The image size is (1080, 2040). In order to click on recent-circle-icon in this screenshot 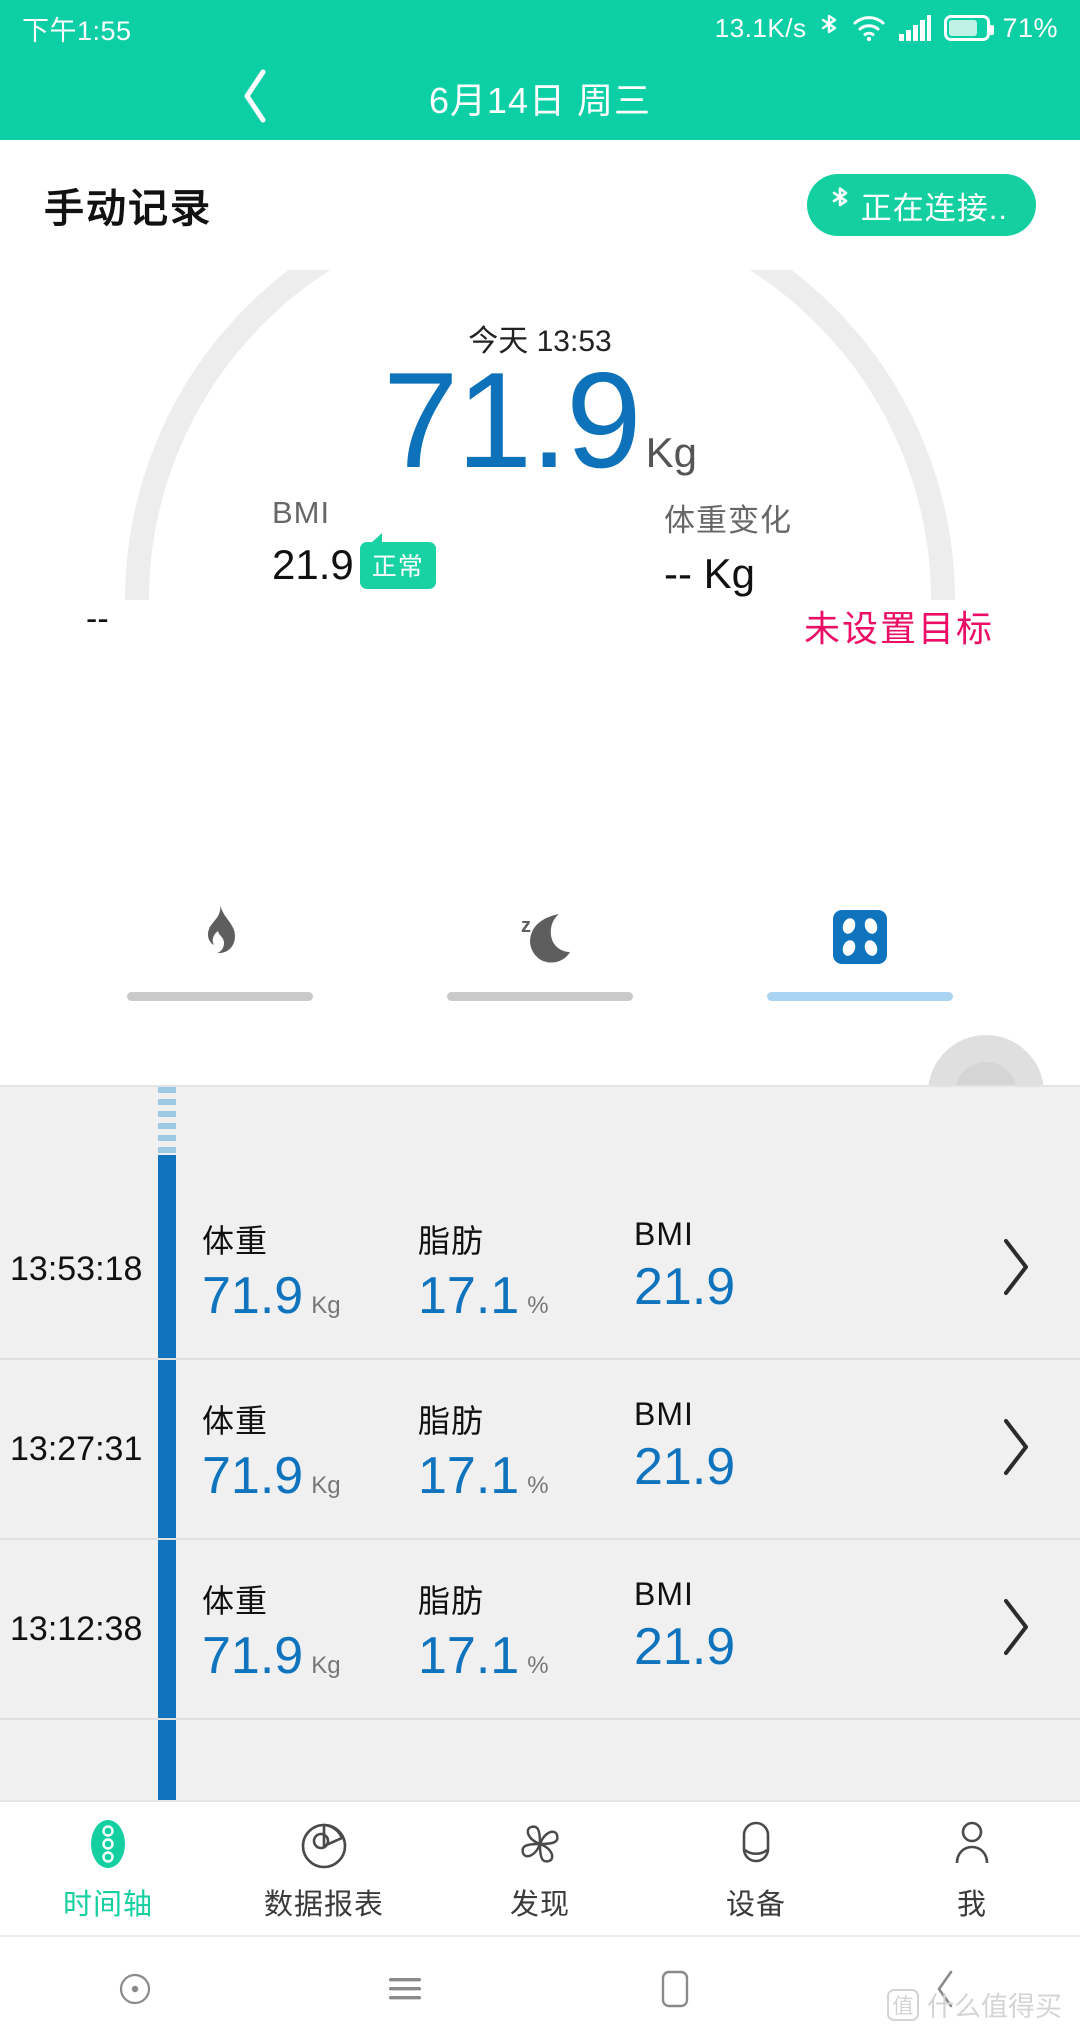, I will do `click(135, 1989)`.